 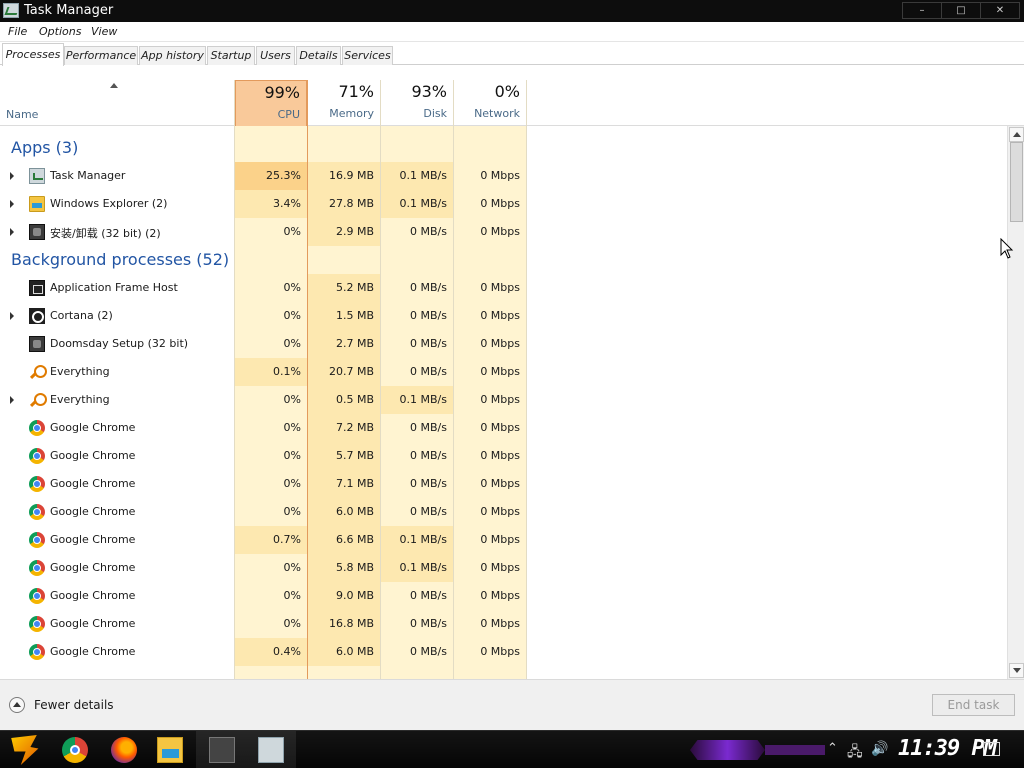 What do you see at coordinates (344, 596) in the screenshot?
I see `memory-cell: 9.0 MB` at bounding box center [344, 596].